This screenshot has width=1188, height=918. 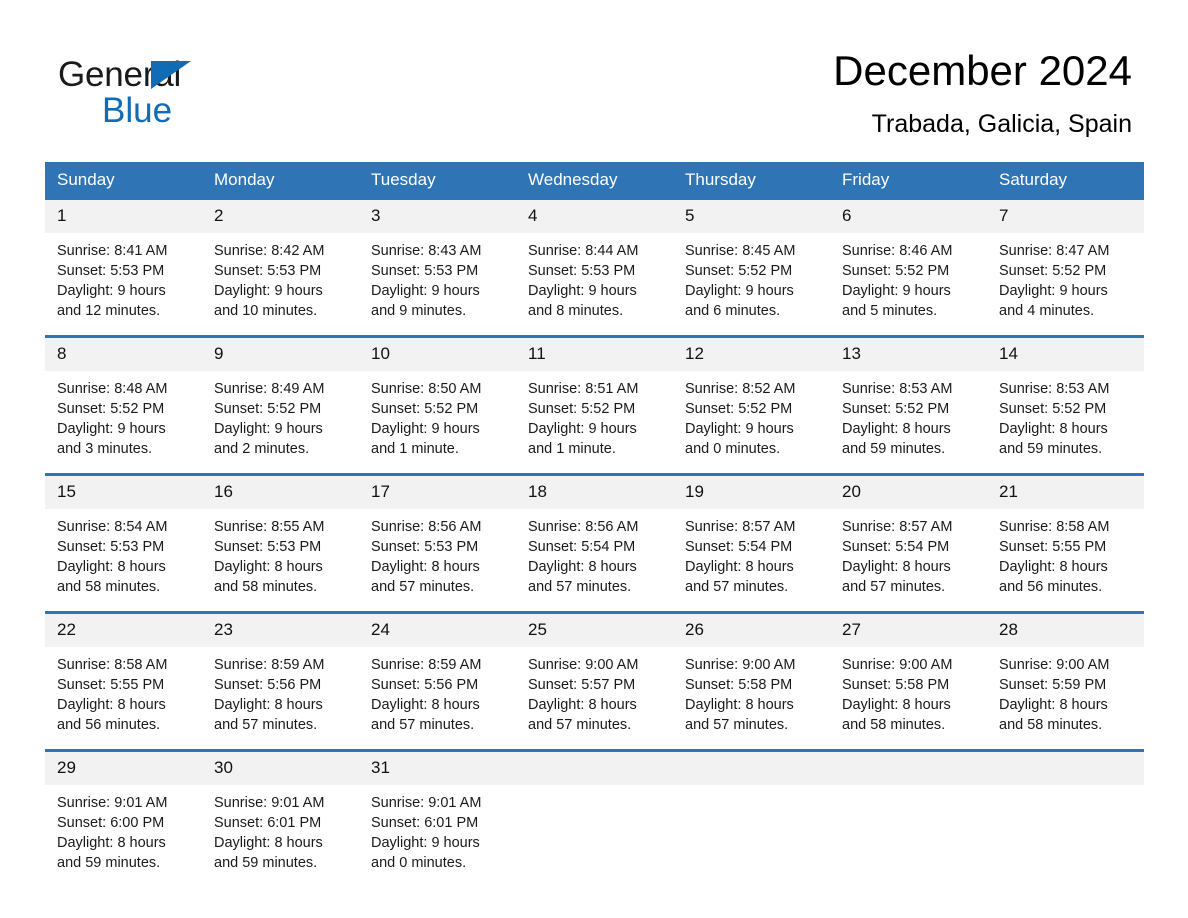 What do you see at coordinates (280, 492) in the screenshot?
I see `day-number: 16` at bounding box center [280, 492].